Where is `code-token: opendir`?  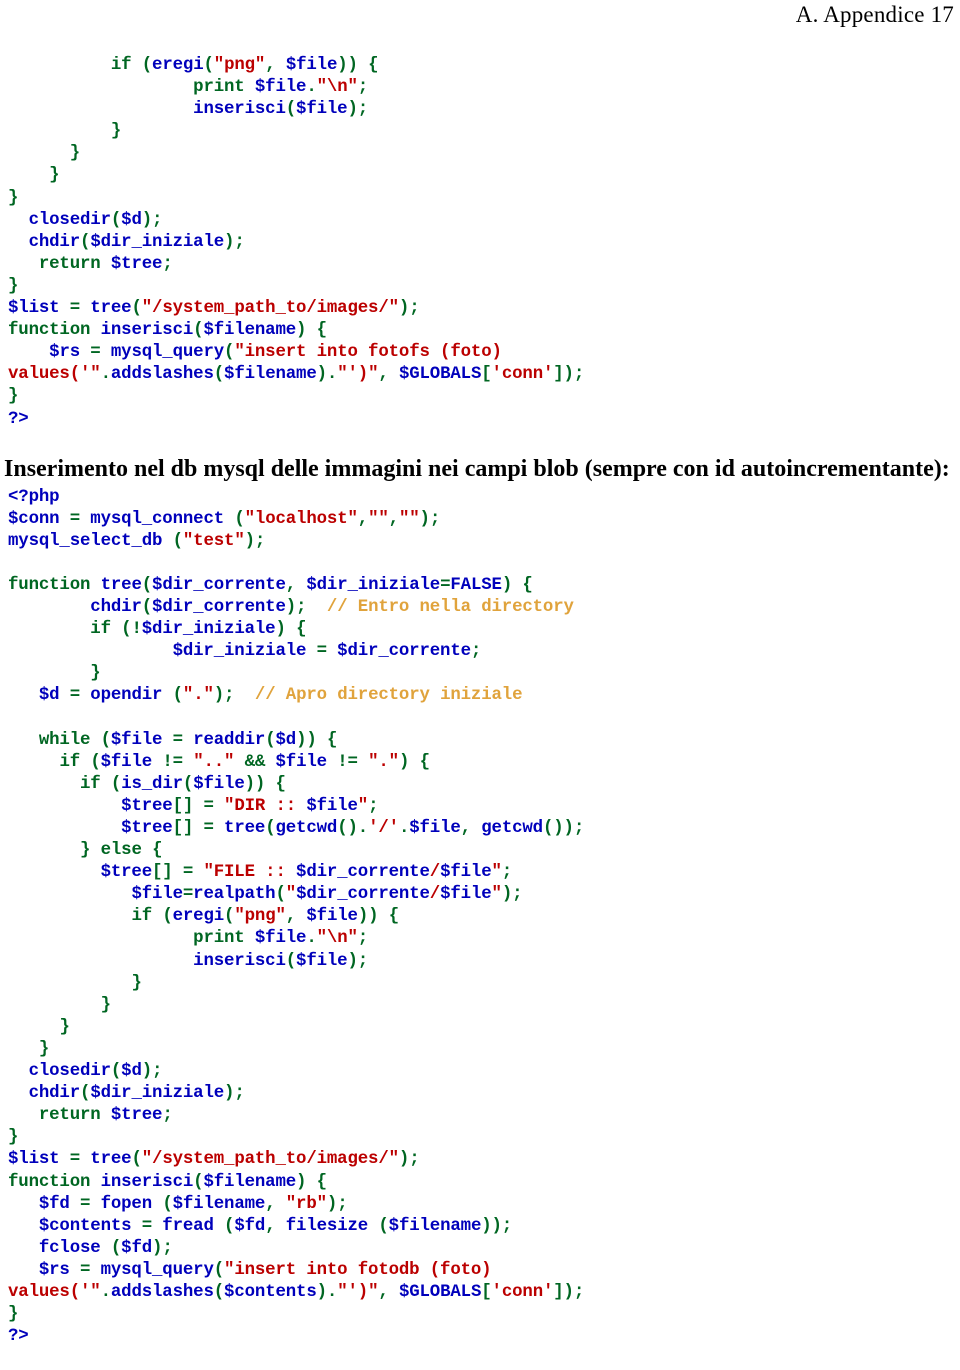 code-token: opendir is located at coordinates (126, 696).